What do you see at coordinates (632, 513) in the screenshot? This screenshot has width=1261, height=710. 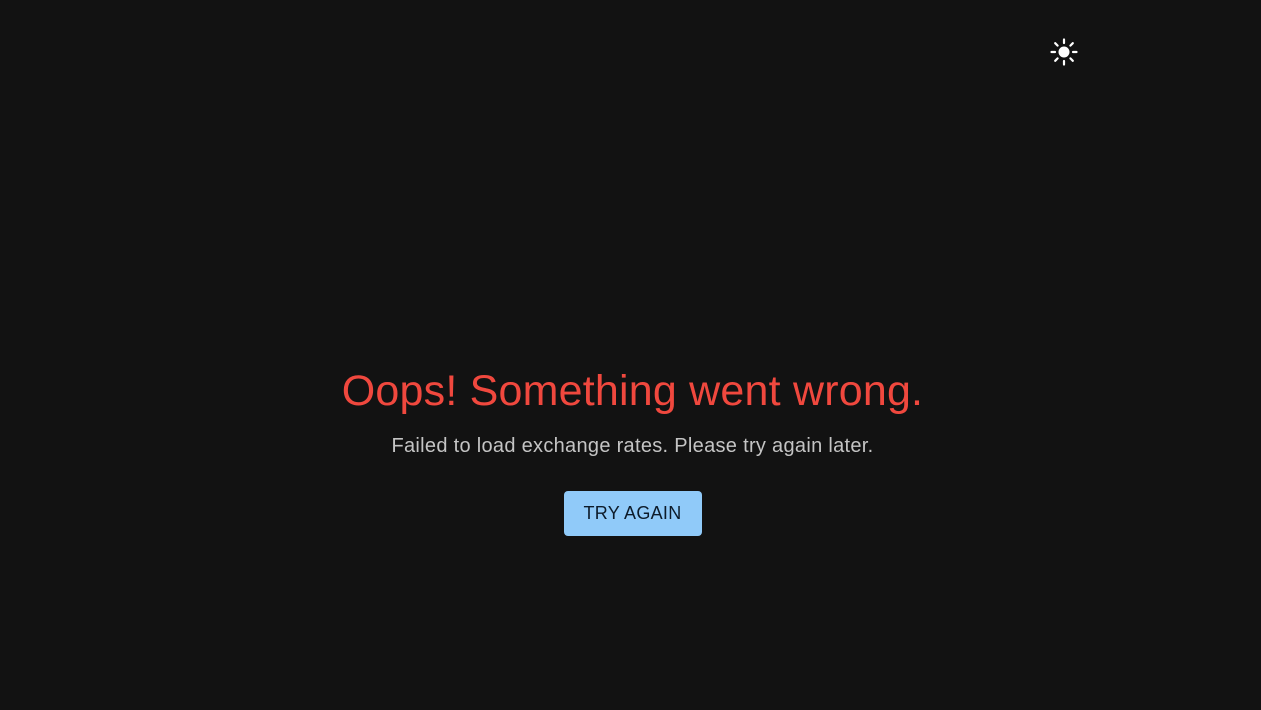 I see `try-again-button: TRY AGAIN` at bounding box center [632, 513].